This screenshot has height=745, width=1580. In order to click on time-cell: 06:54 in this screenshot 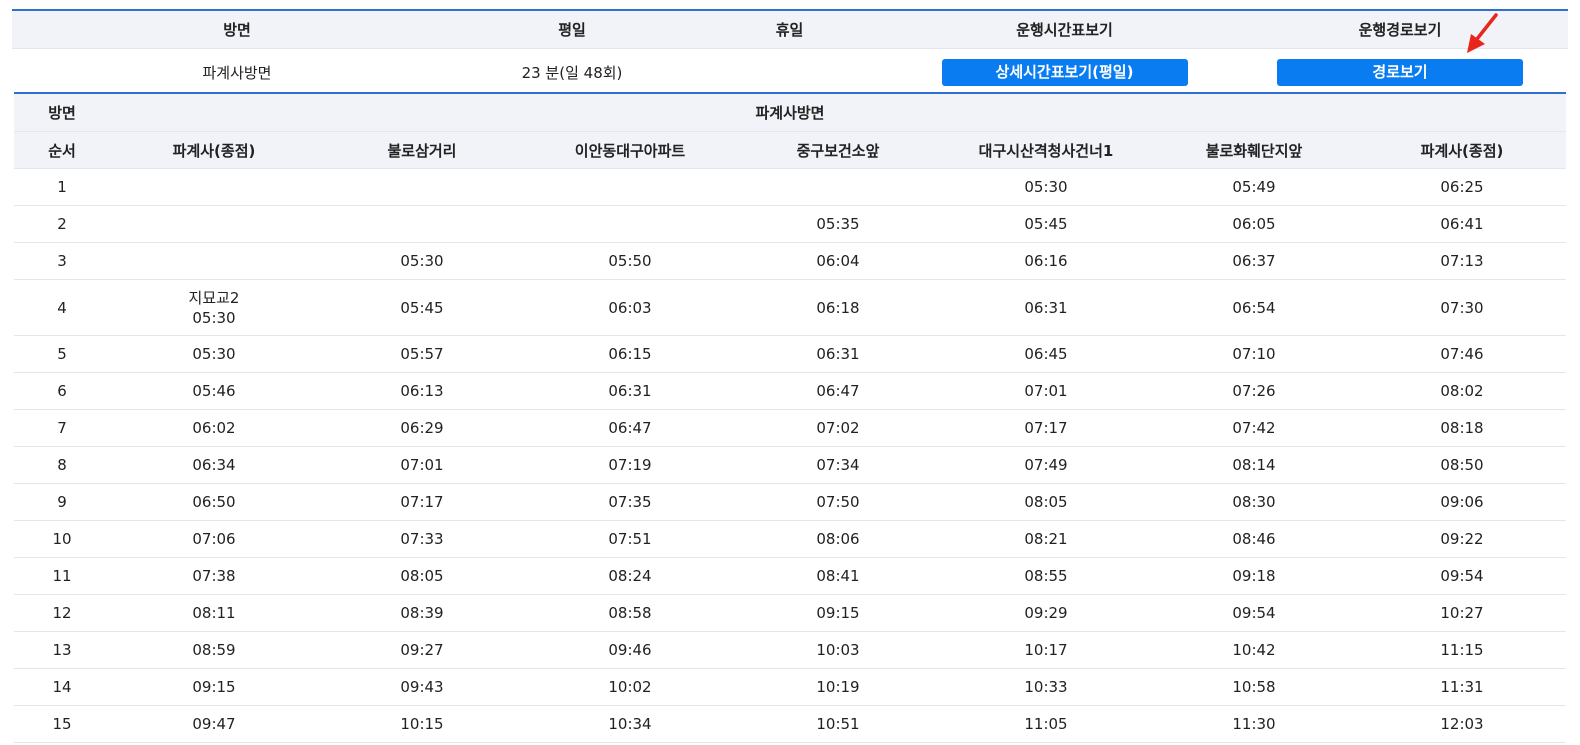, I will do `click(1254, 307)`.